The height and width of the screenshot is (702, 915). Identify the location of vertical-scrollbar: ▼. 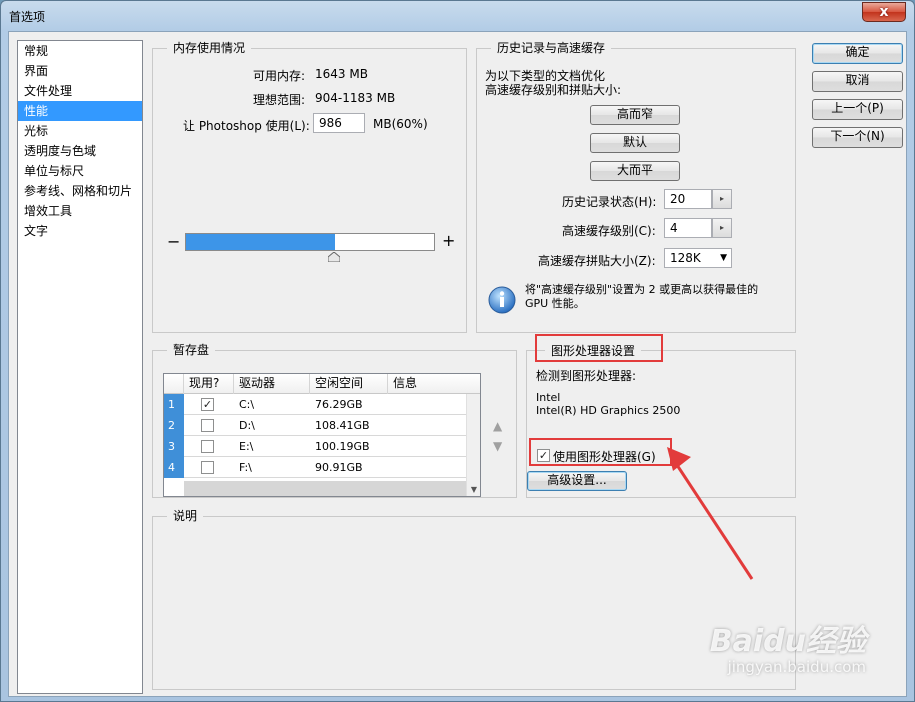
(473, 445).